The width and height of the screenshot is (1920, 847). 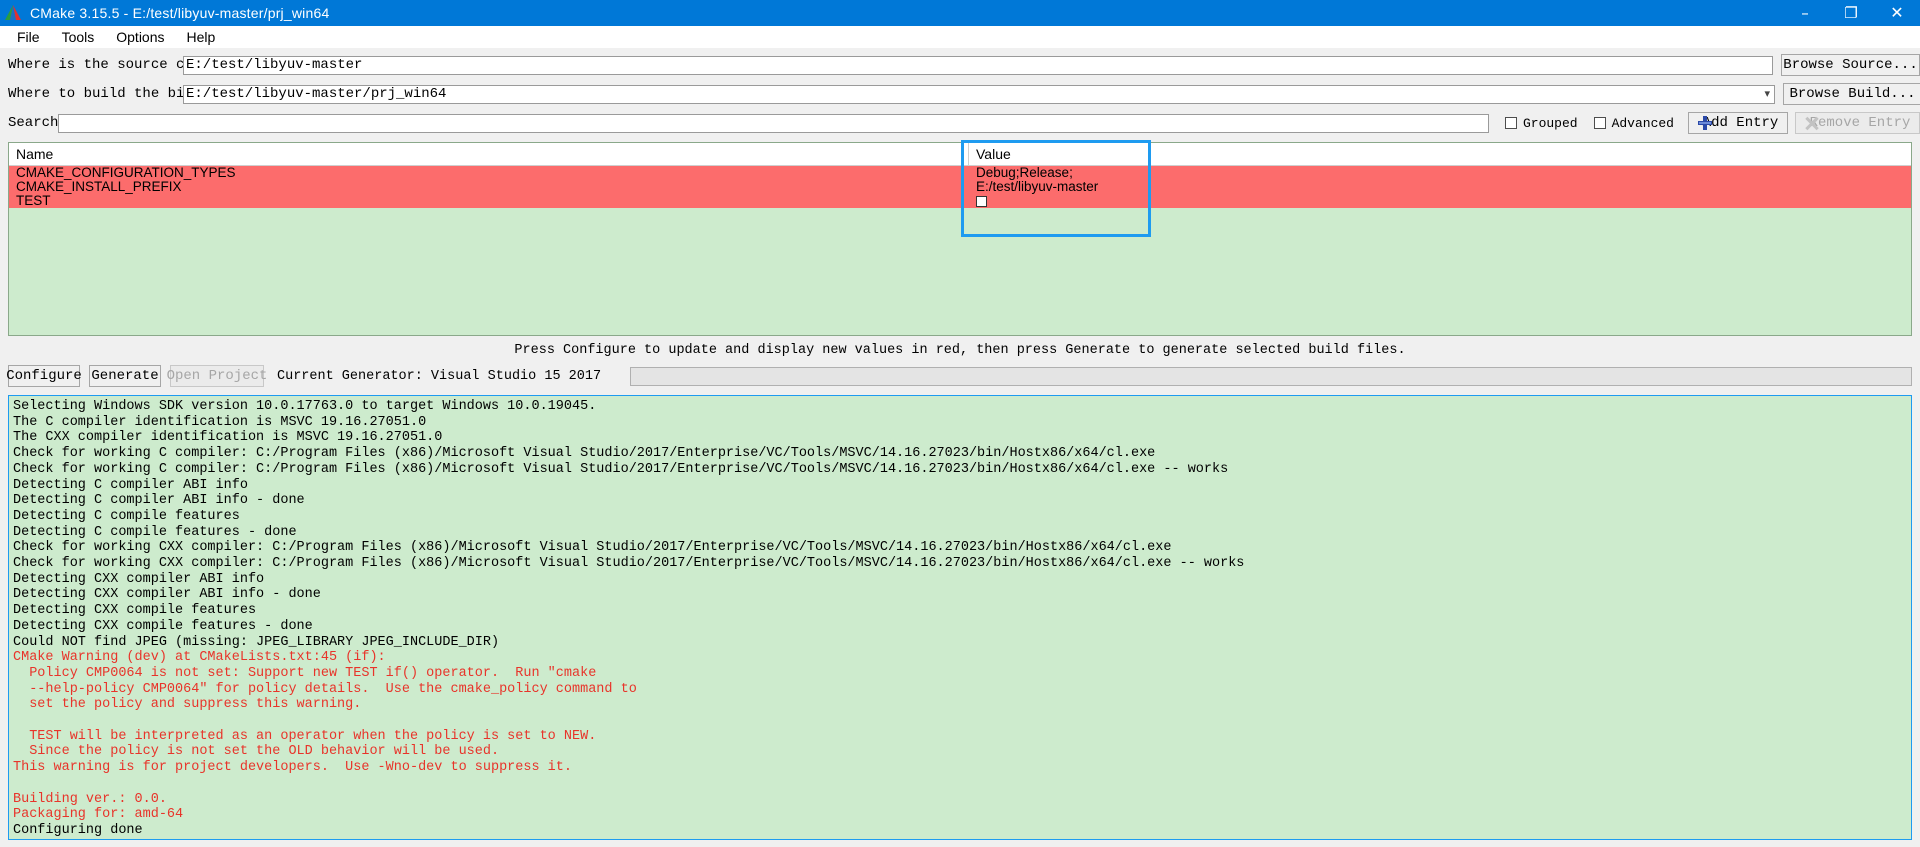 What do you see at coordinates (1851, 13) in the screenshot?
I see `restore-button: ❐` at bounding box center [1851, 13].